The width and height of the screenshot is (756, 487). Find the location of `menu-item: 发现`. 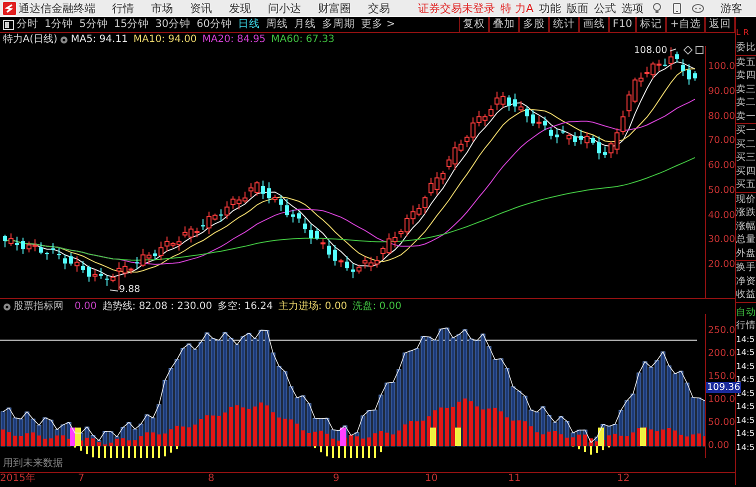

menu-item: 发现 is located at coordinates (240, 9).